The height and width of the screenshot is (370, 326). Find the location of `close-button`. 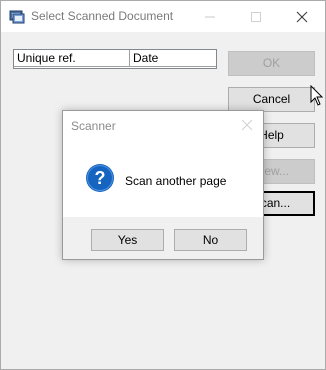

close-button is located at coordinates (302, 16).